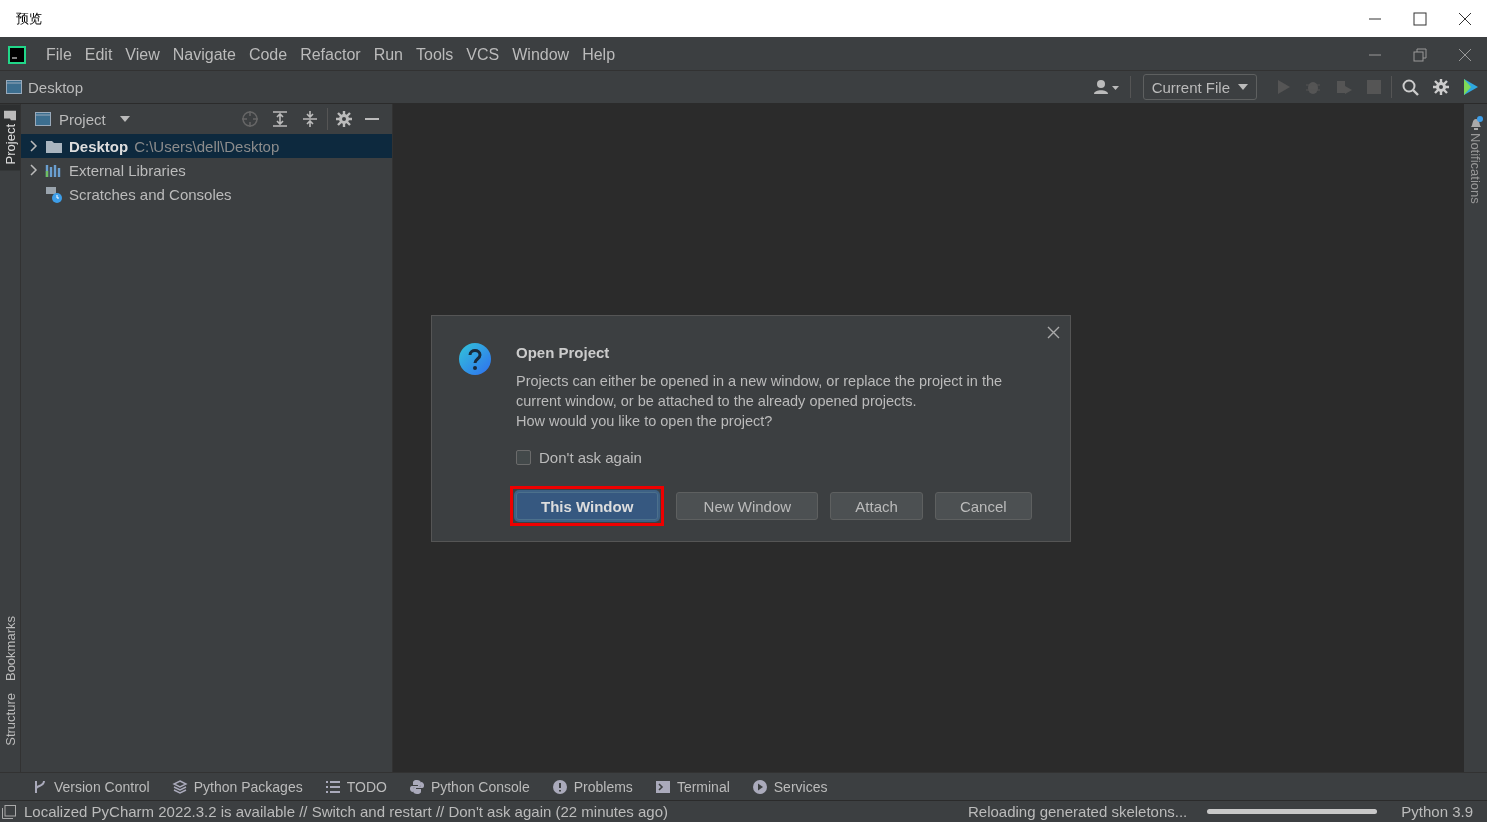 The image size is (1487, 822). I want to click on bar-chart-icon, so click(54, 170).